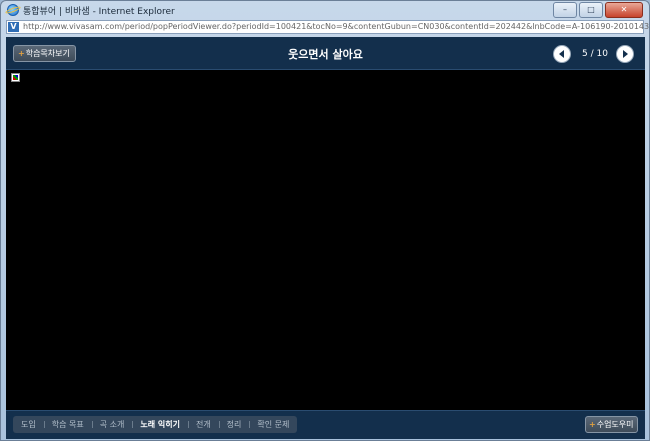 Image resolution: width=650 pixels, height=441 pixels. Describe the element at coordinates (99, 12) in the screenshot. I see `window-title: 통합뷰어 | 비바샘 - Internet Explorer` at that location.